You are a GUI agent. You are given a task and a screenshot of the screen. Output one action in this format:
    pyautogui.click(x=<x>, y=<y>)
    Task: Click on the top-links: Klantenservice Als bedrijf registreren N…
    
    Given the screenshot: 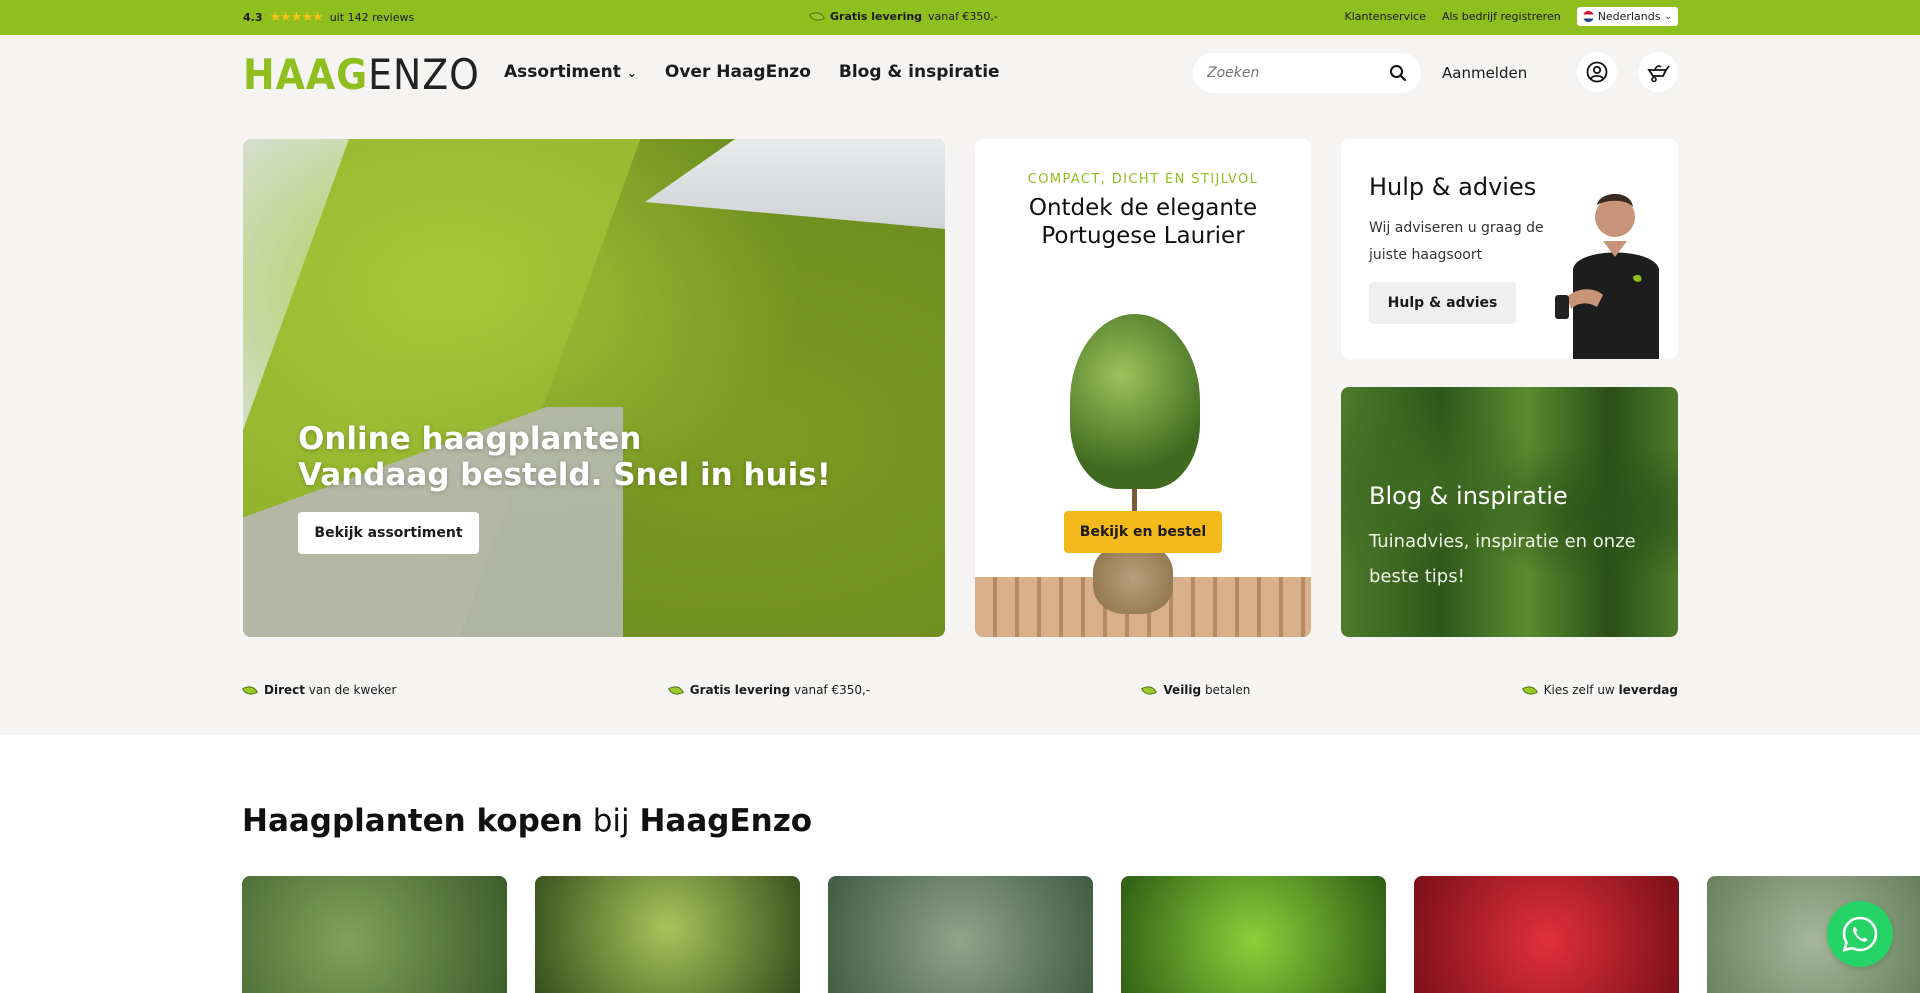 What is the action you would take?
    pyautogui.click(x=1511, y=16)
    